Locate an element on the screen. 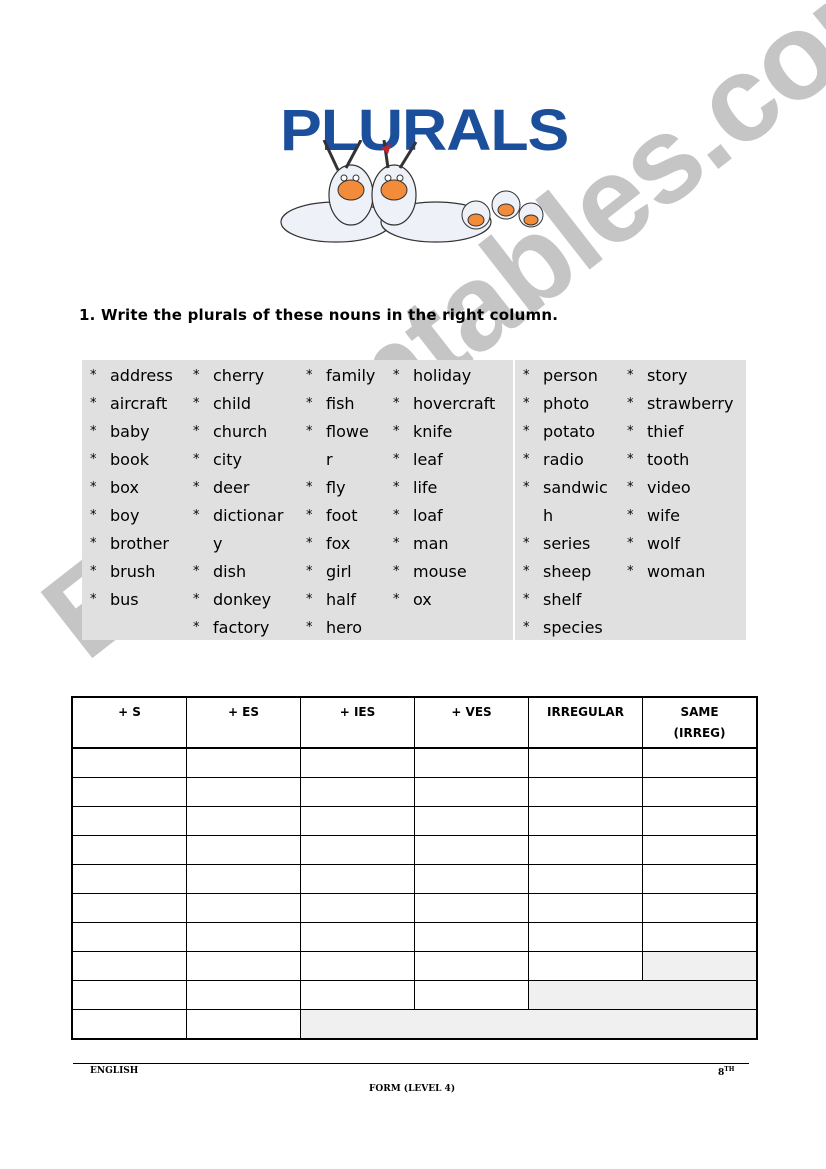  word-text: woman is located at coordinates (676, 571).